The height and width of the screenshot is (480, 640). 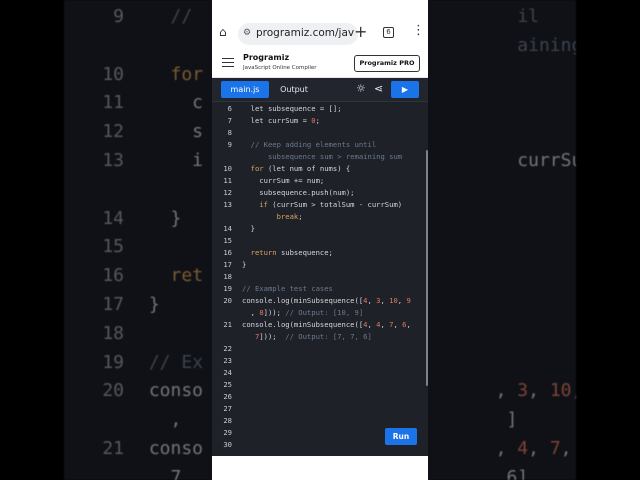 I want to click on code-line: 8, so click(x=320, y=133).